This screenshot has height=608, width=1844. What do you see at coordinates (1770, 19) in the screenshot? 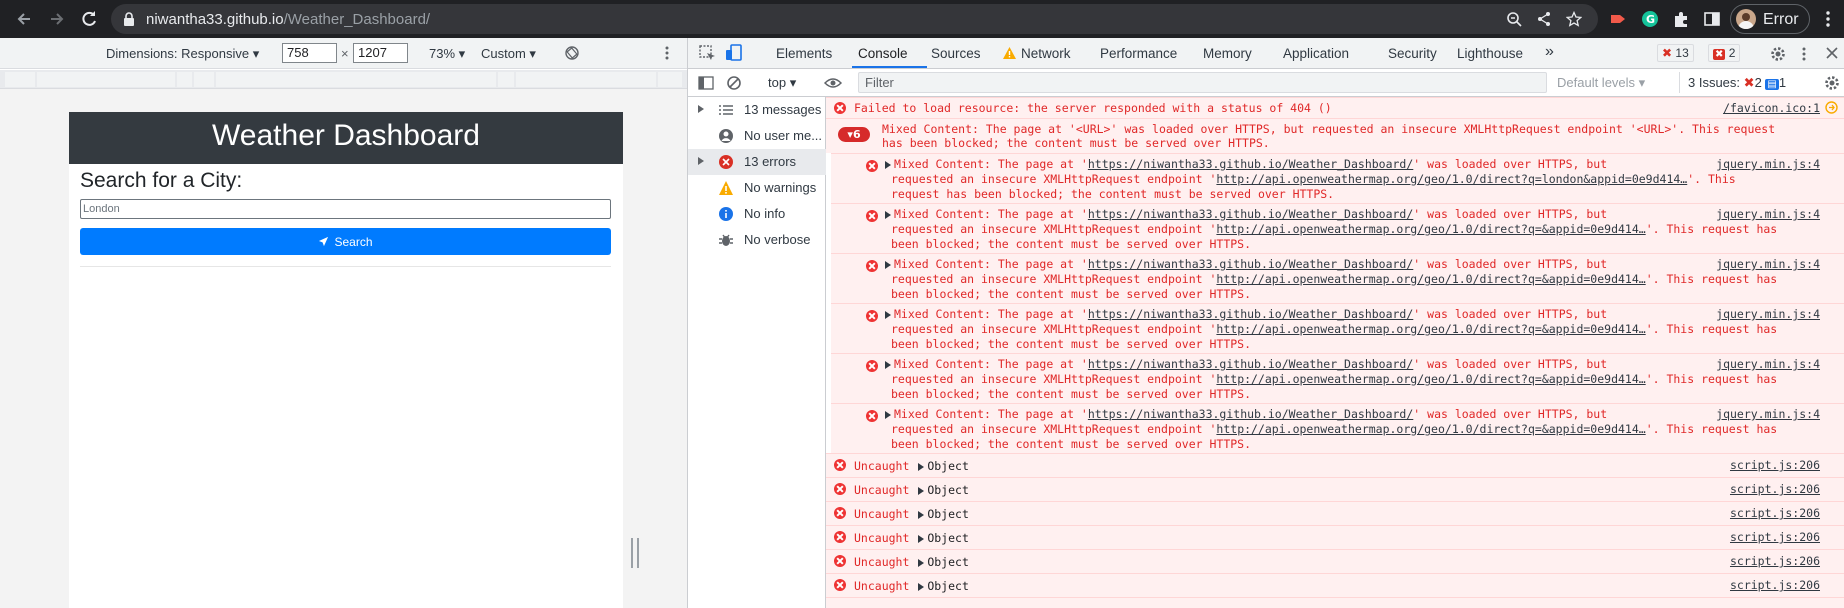
I see `profile-error-button: Error` at bounding box center [1770, 19].